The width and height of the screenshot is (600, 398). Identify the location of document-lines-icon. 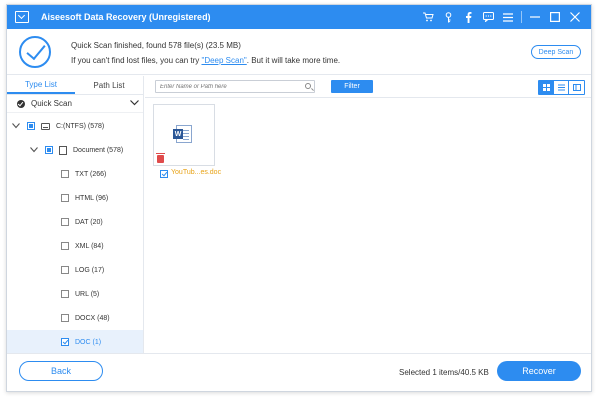
(186, 130).